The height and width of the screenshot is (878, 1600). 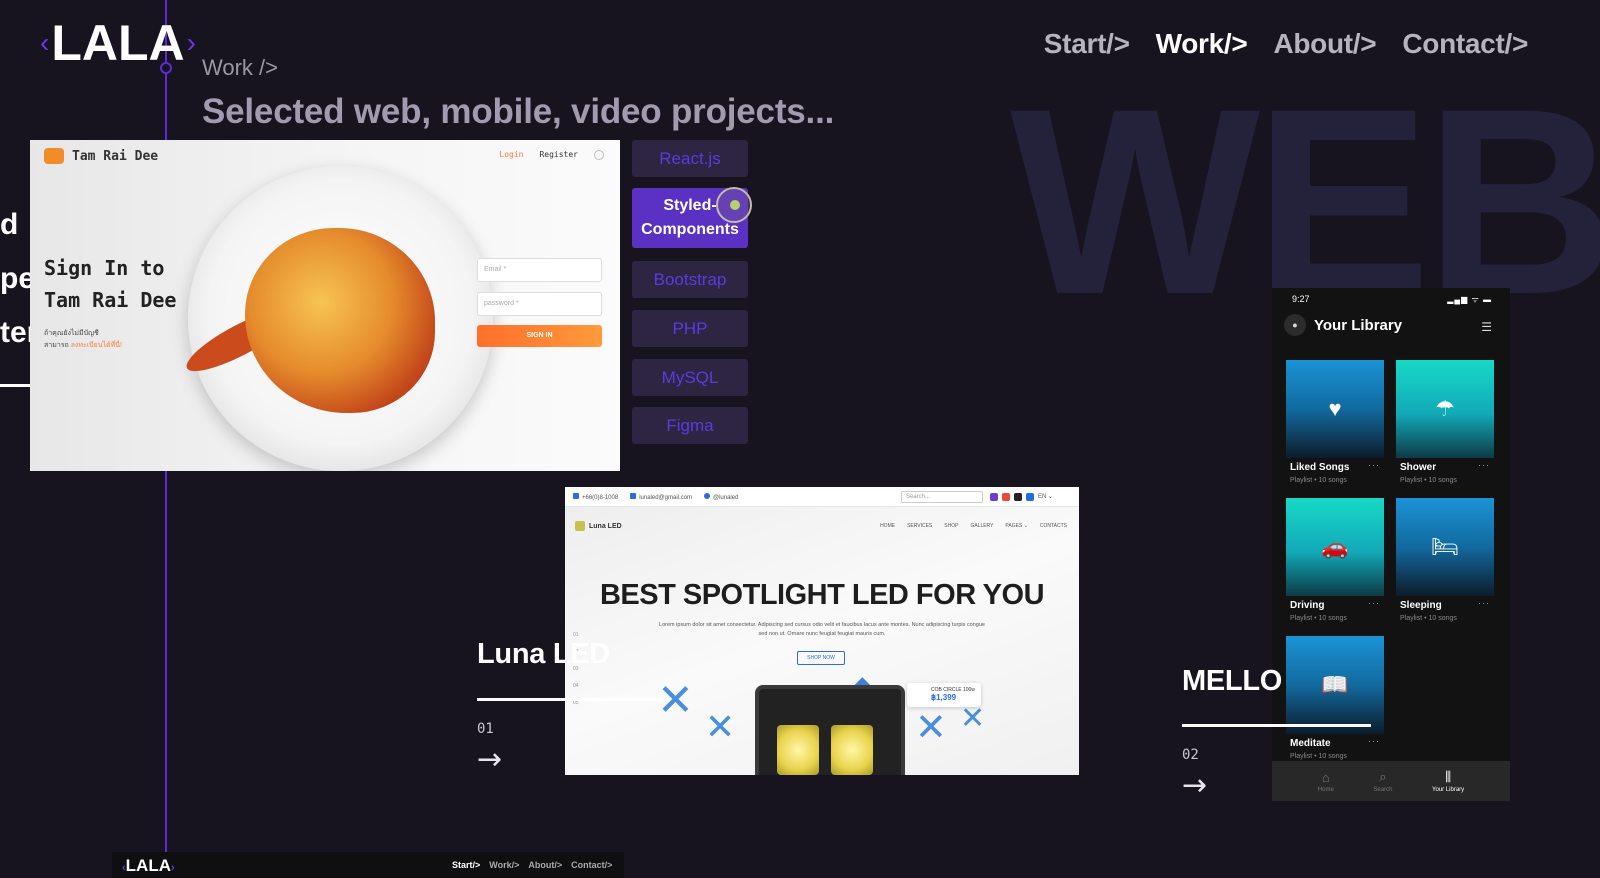 I want to click on tile-name: Sleeping, so click(x=1421, y=605).